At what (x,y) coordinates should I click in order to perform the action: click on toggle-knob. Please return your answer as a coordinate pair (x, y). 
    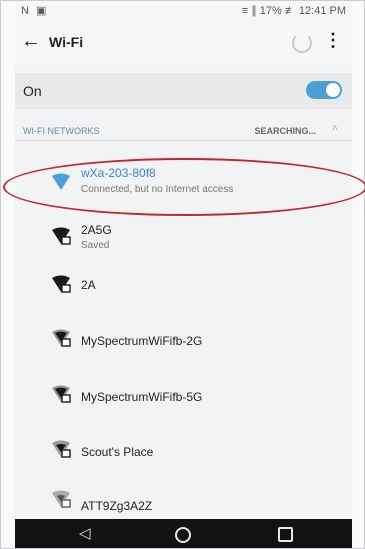
    Looking at the image, I should click on (333, 90).